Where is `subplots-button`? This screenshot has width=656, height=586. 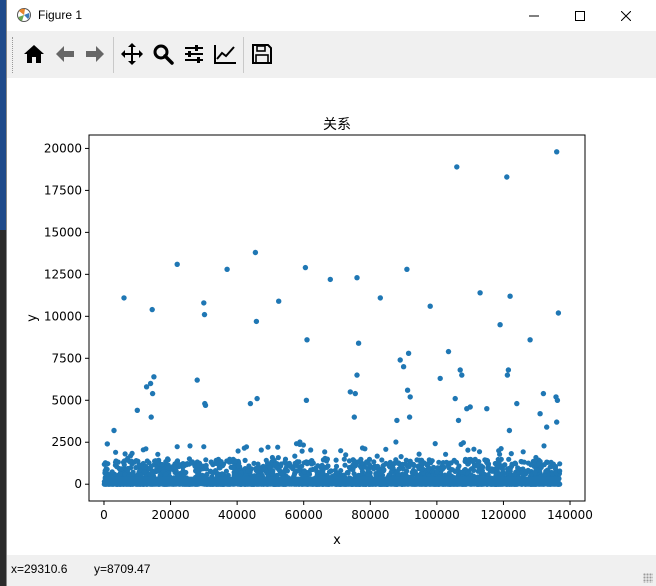 subplots-button is located at coordinates (194, 54).